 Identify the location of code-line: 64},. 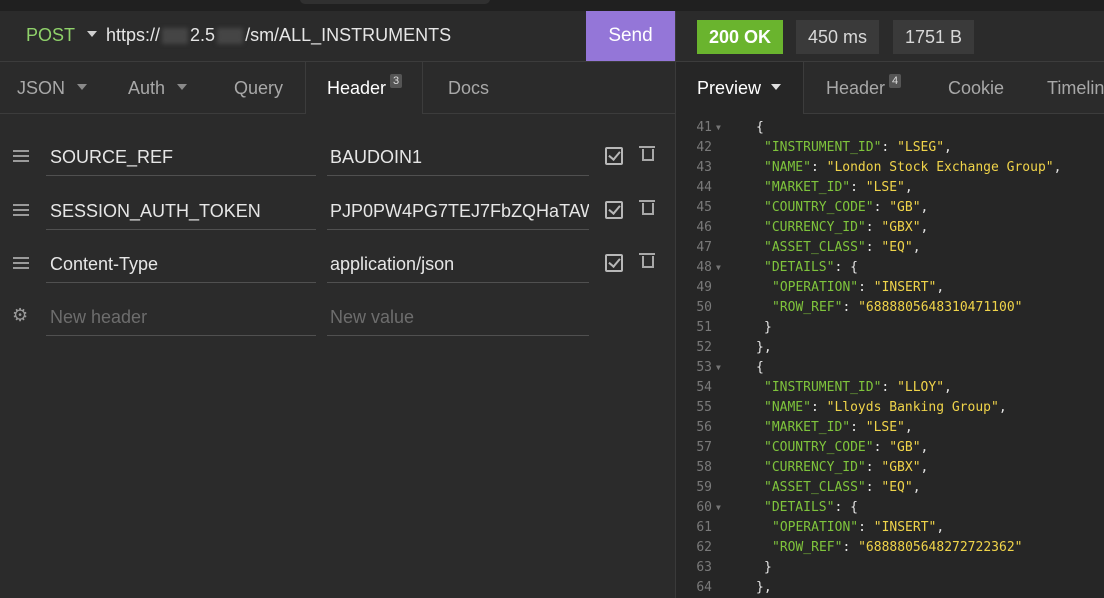
(890, 588).